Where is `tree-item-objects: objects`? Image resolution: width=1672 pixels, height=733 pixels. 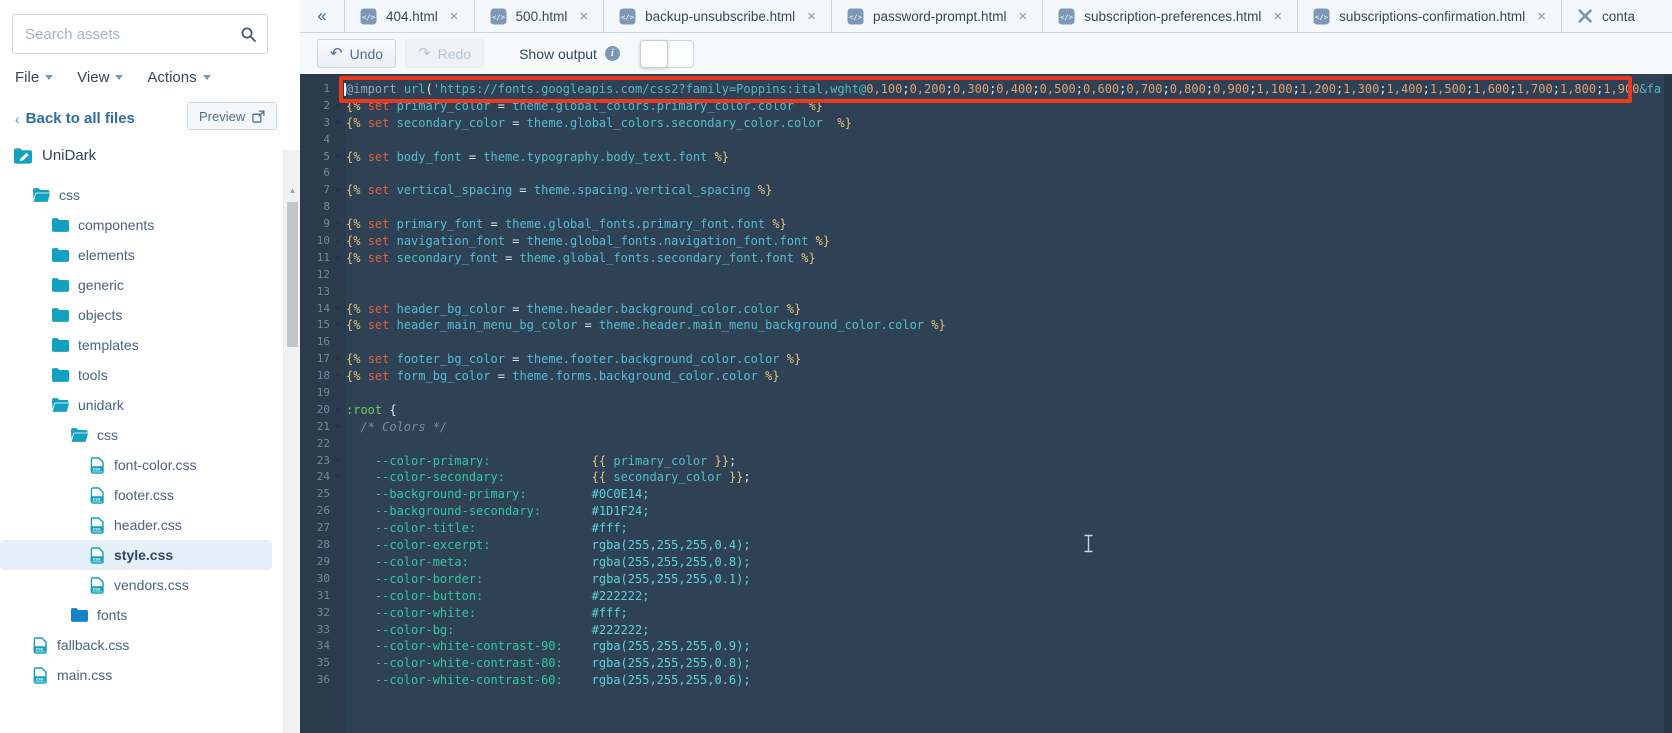
tree-item-objects: objects is located at coordinates (141, 315).